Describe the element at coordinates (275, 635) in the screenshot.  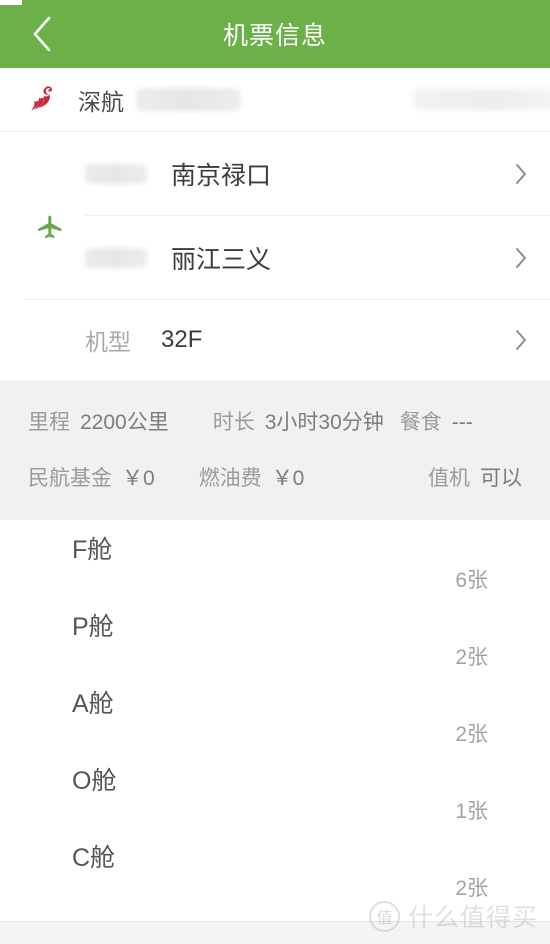
I see `cabin-row: P舱 2张` at that location.